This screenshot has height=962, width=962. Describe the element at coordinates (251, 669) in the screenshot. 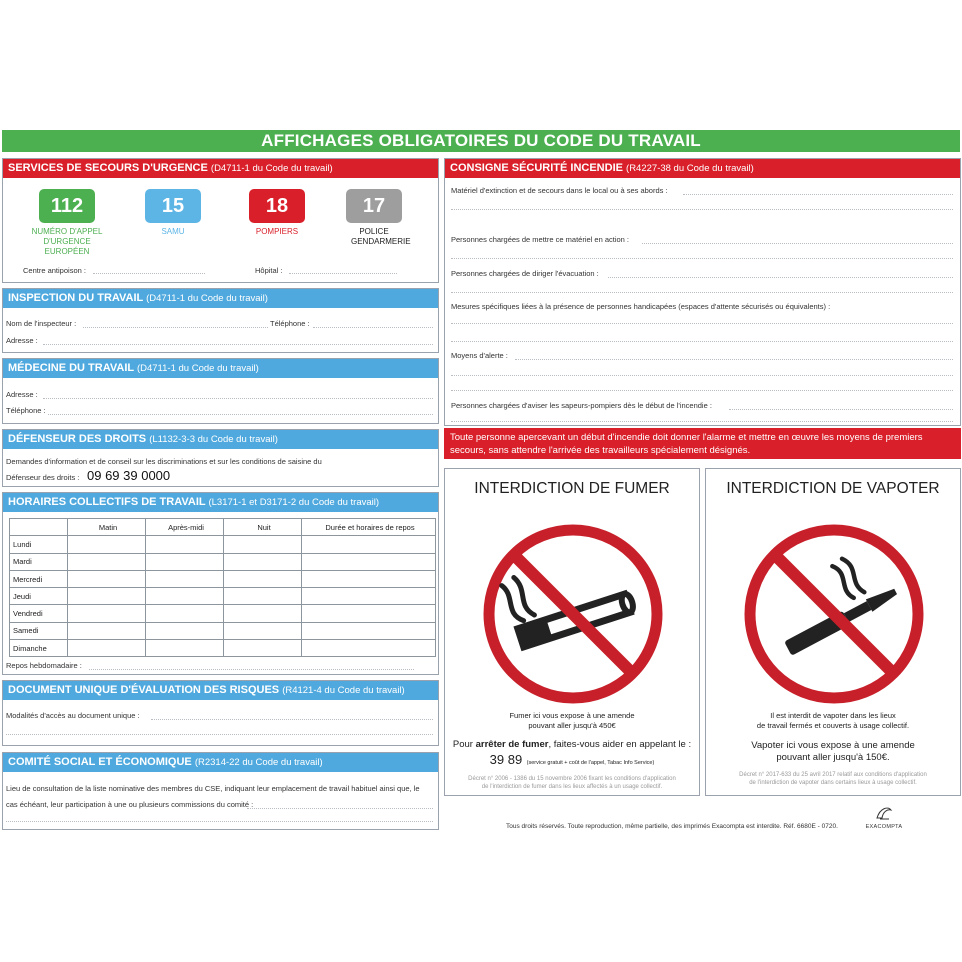

I see `repos-field` at that location.